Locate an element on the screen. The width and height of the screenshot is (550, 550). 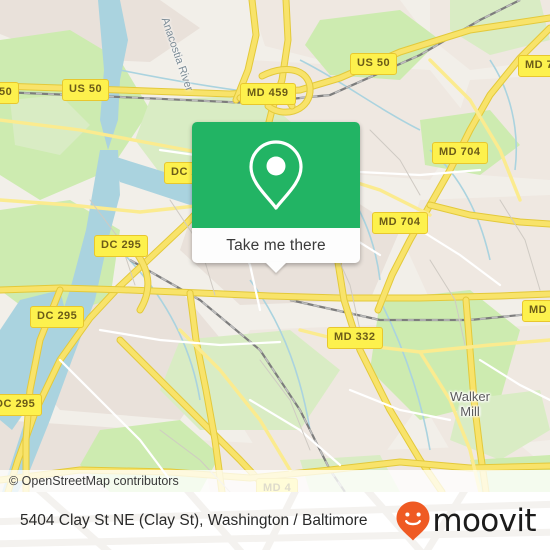
road-shield-md-332: MD 332 is located at coordinates (355, 338).